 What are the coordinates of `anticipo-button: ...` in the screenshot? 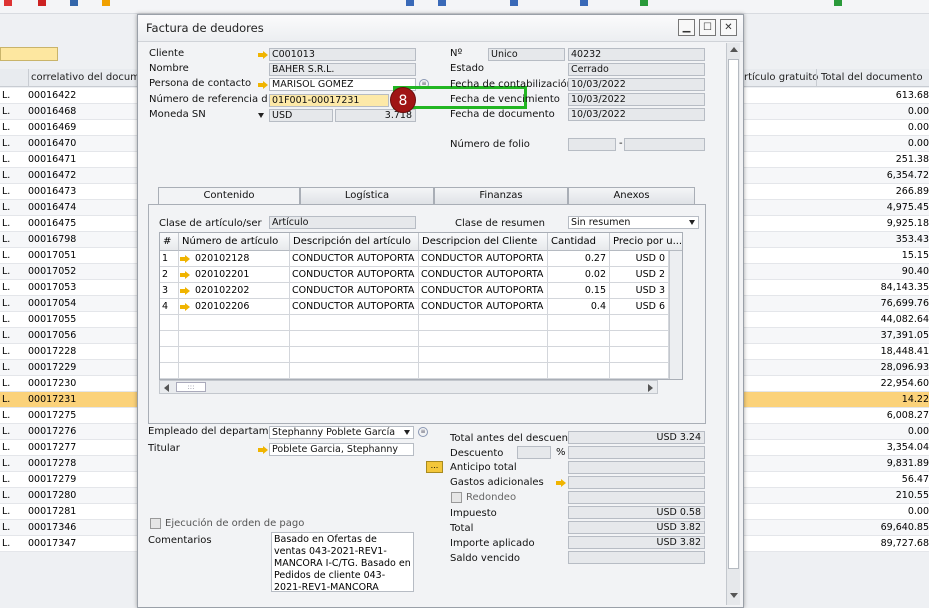 It's located at (434, 467).